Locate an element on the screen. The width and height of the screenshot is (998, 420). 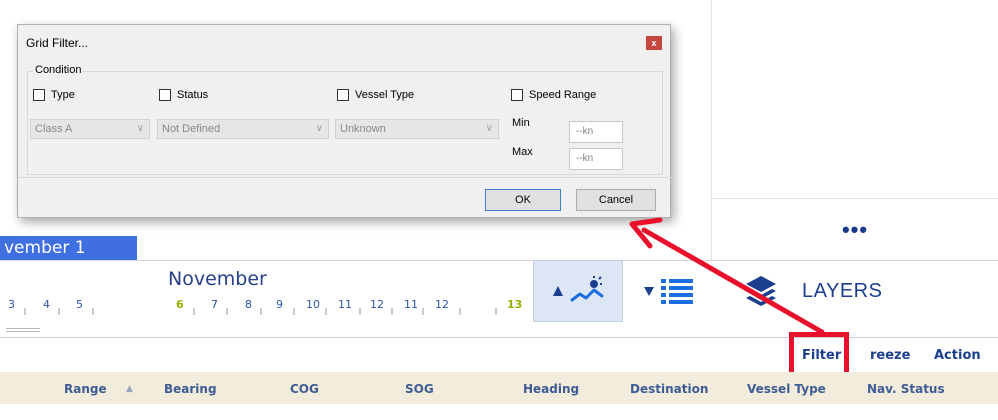
list-toggle-button is located at coordinates (668, 291).